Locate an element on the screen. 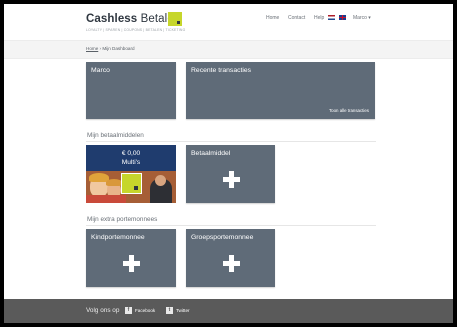 Image resolution: width=457 pixels, height=327 pixels. breadcrumb: Home › Mijn Dashboard is located at coordinates (110, 48).